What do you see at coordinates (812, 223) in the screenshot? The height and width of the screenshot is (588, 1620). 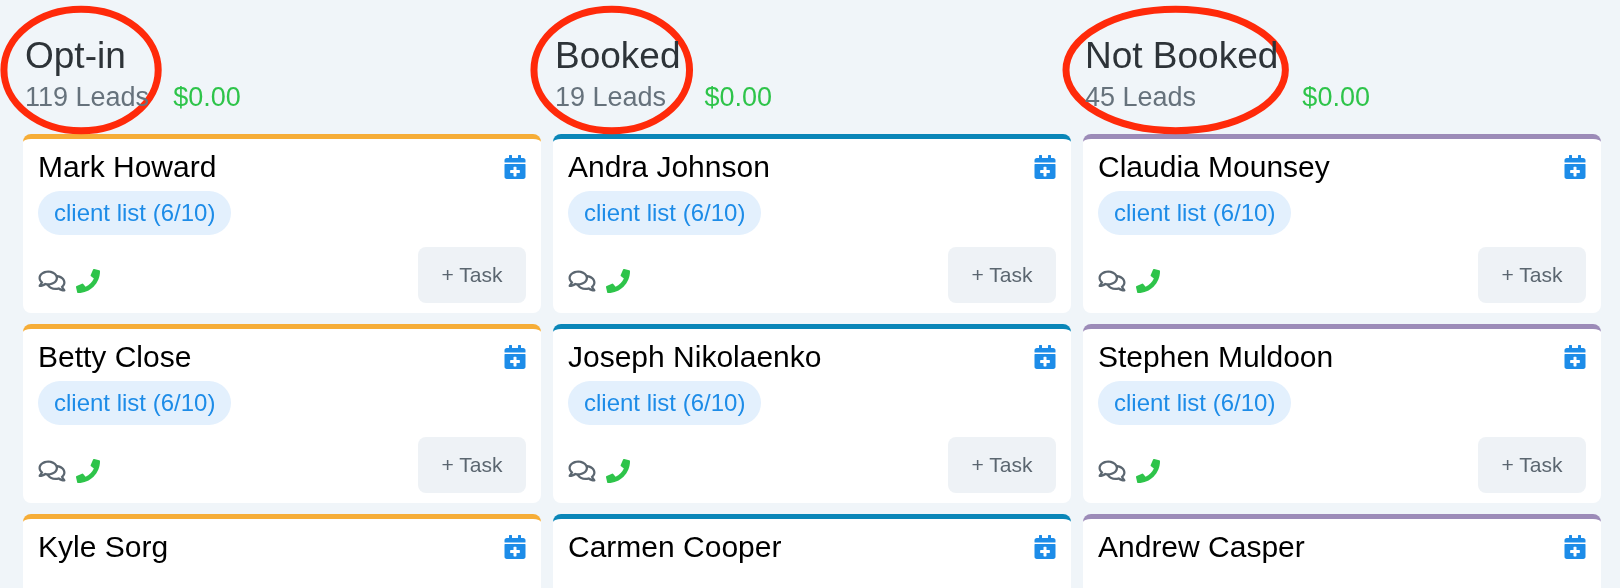 I see `lead-card: Andra Johnson client list (6/10) + Task` at bounding box center [812, 223].